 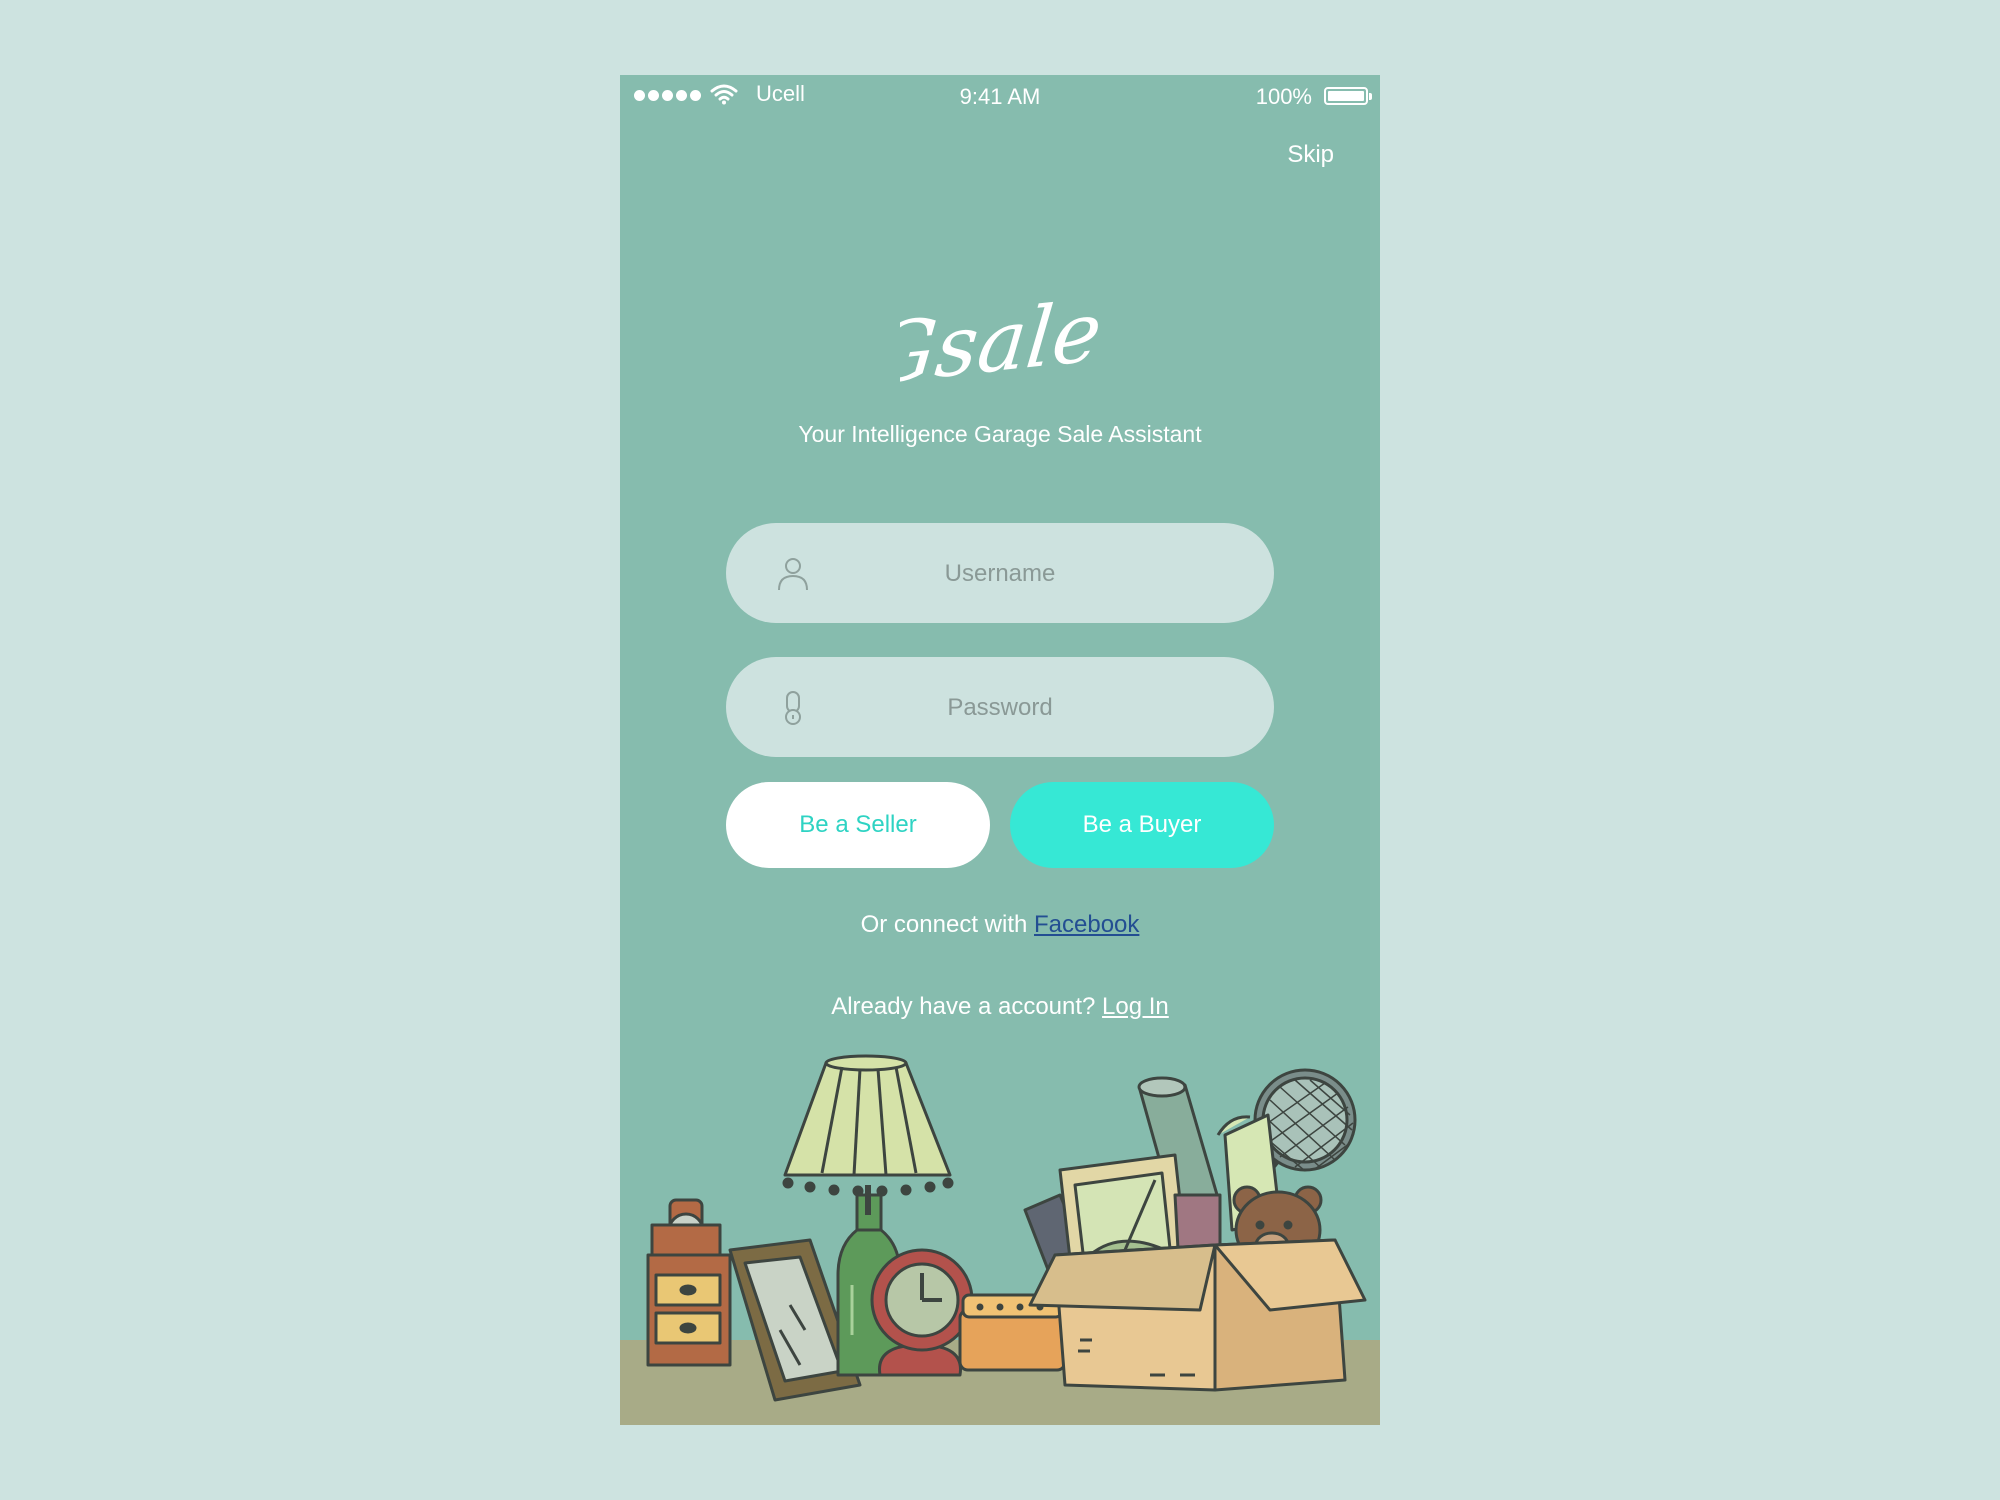 What do you see at coordinates (689, 1282) in the screenshot?
I see `drawer-cabinet-illustration` at bounding box center [689, 1282].